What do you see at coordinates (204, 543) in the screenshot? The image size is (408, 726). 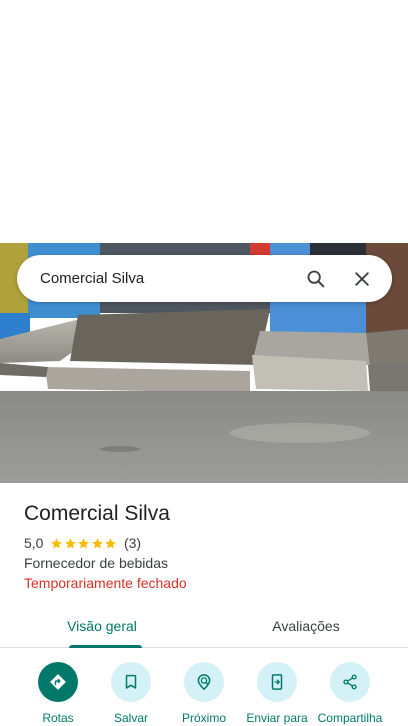 I see `rating-row: 5,0 (3)` at bounding box center [204, 543].